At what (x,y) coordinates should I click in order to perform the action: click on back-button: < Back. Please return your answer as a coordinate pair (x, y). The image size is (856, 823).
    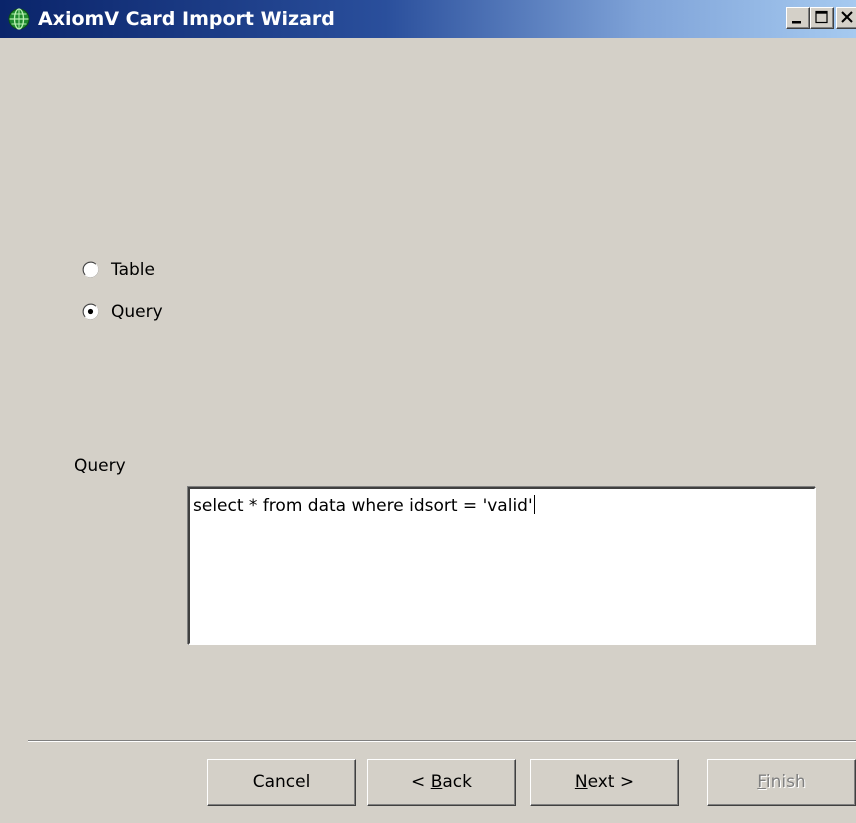
    Looking at the image, I should click on (441, 782).